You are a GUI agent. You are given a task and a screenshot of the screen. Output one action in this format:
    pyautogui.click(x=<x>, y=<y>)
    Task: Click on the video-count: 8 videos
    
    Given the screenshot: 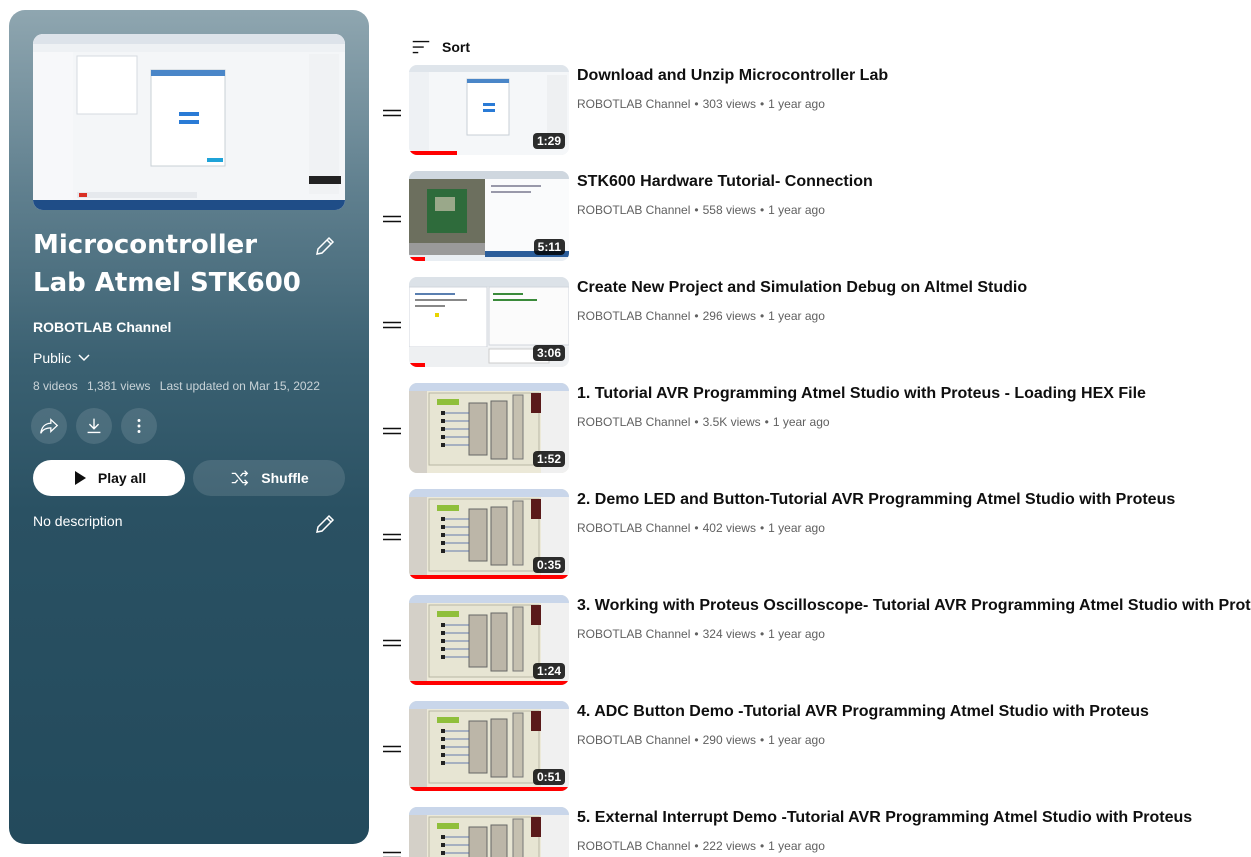 What is the action you would take?
    pyautogui.click(x=55, y=386)
    